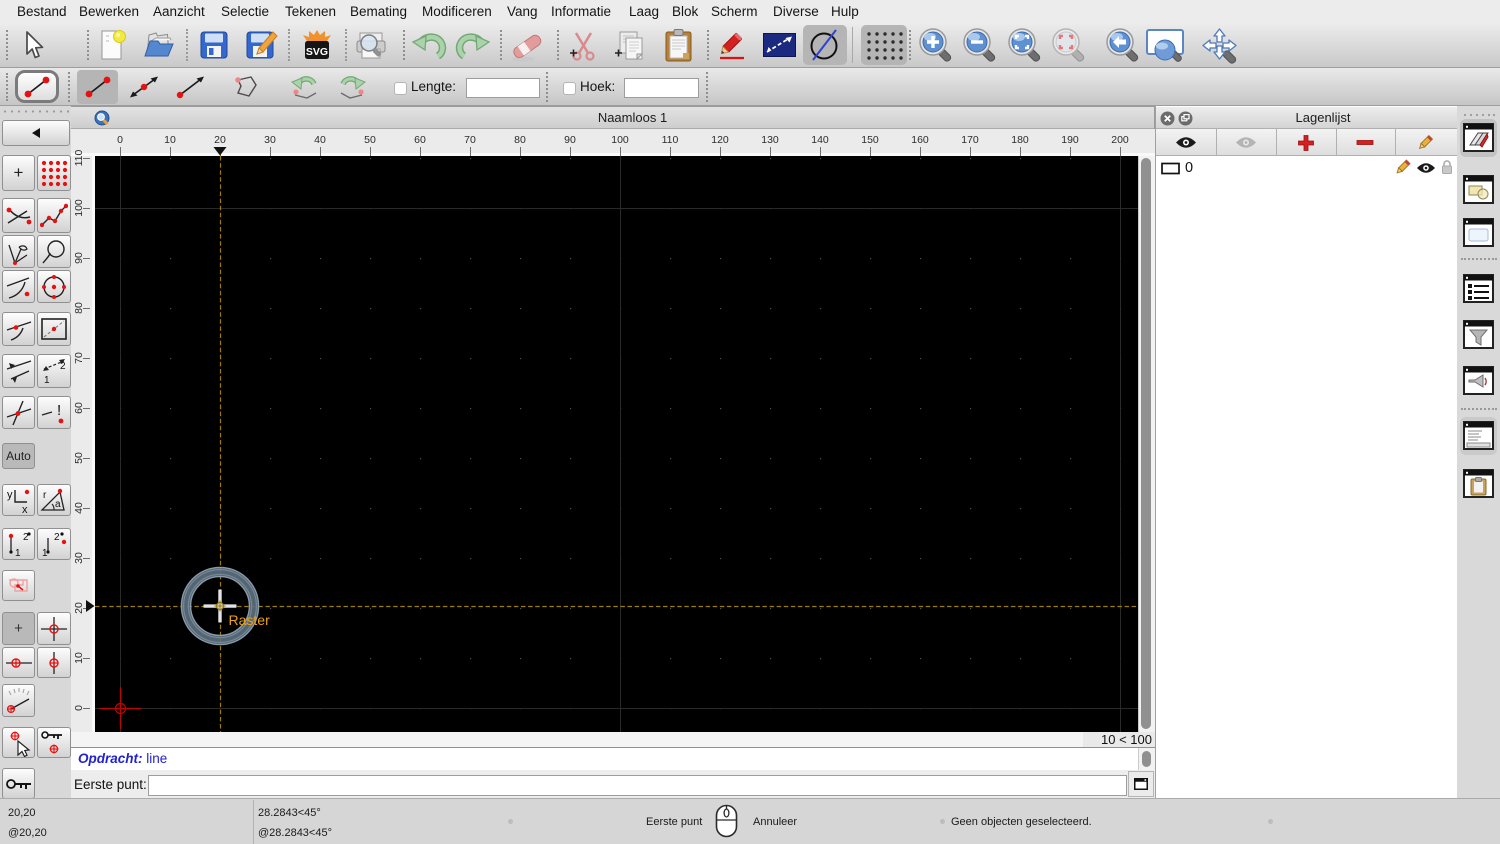 The height and width of the screenshot is (844, 1500). Describe the element at coordinates (58, 504) in the screenshot. I see `svg-text: a` at that location.